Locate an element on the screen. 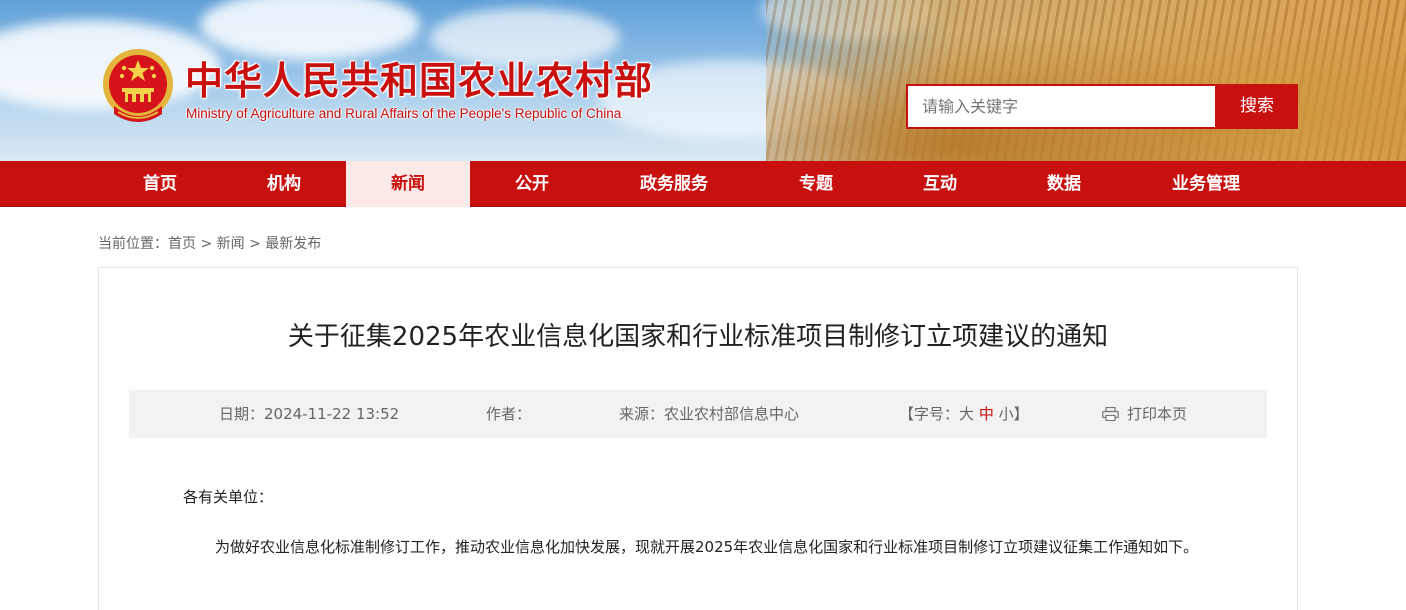  nav-item-topics: 专题 is located at coordinates (816, 184).